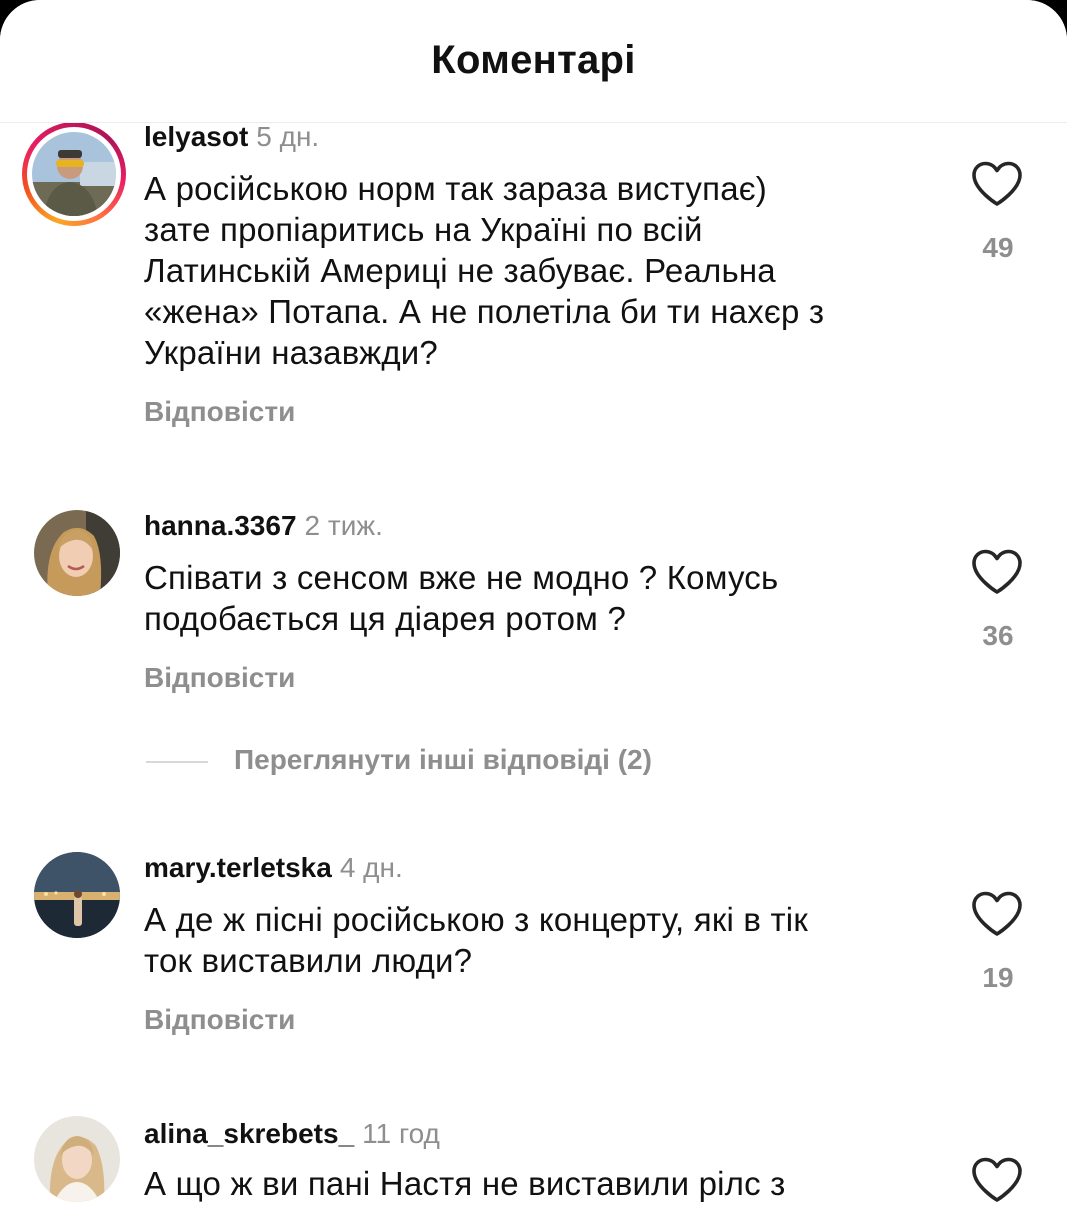 This screenshot has width=1067, height=1230. What do you see at coordinates (401, 1133) in the screenshot?
I see `comment-time: 11 год` at bounding box center [401, 1133].